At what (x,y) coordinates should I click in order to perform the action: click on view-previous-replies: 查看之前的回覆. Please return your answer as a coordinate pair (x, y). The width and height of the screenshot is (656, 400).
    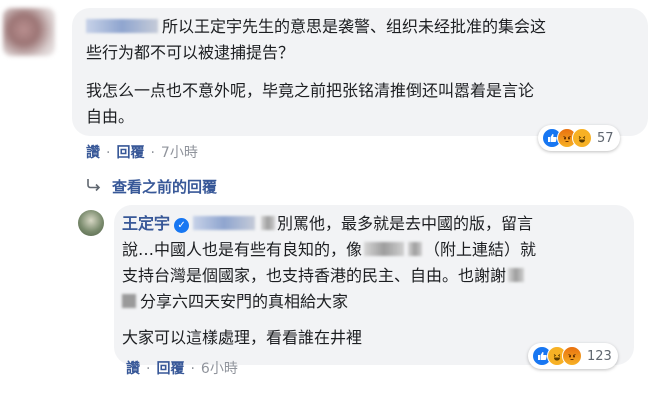
    Looking at the image, I should click on (151, 186).